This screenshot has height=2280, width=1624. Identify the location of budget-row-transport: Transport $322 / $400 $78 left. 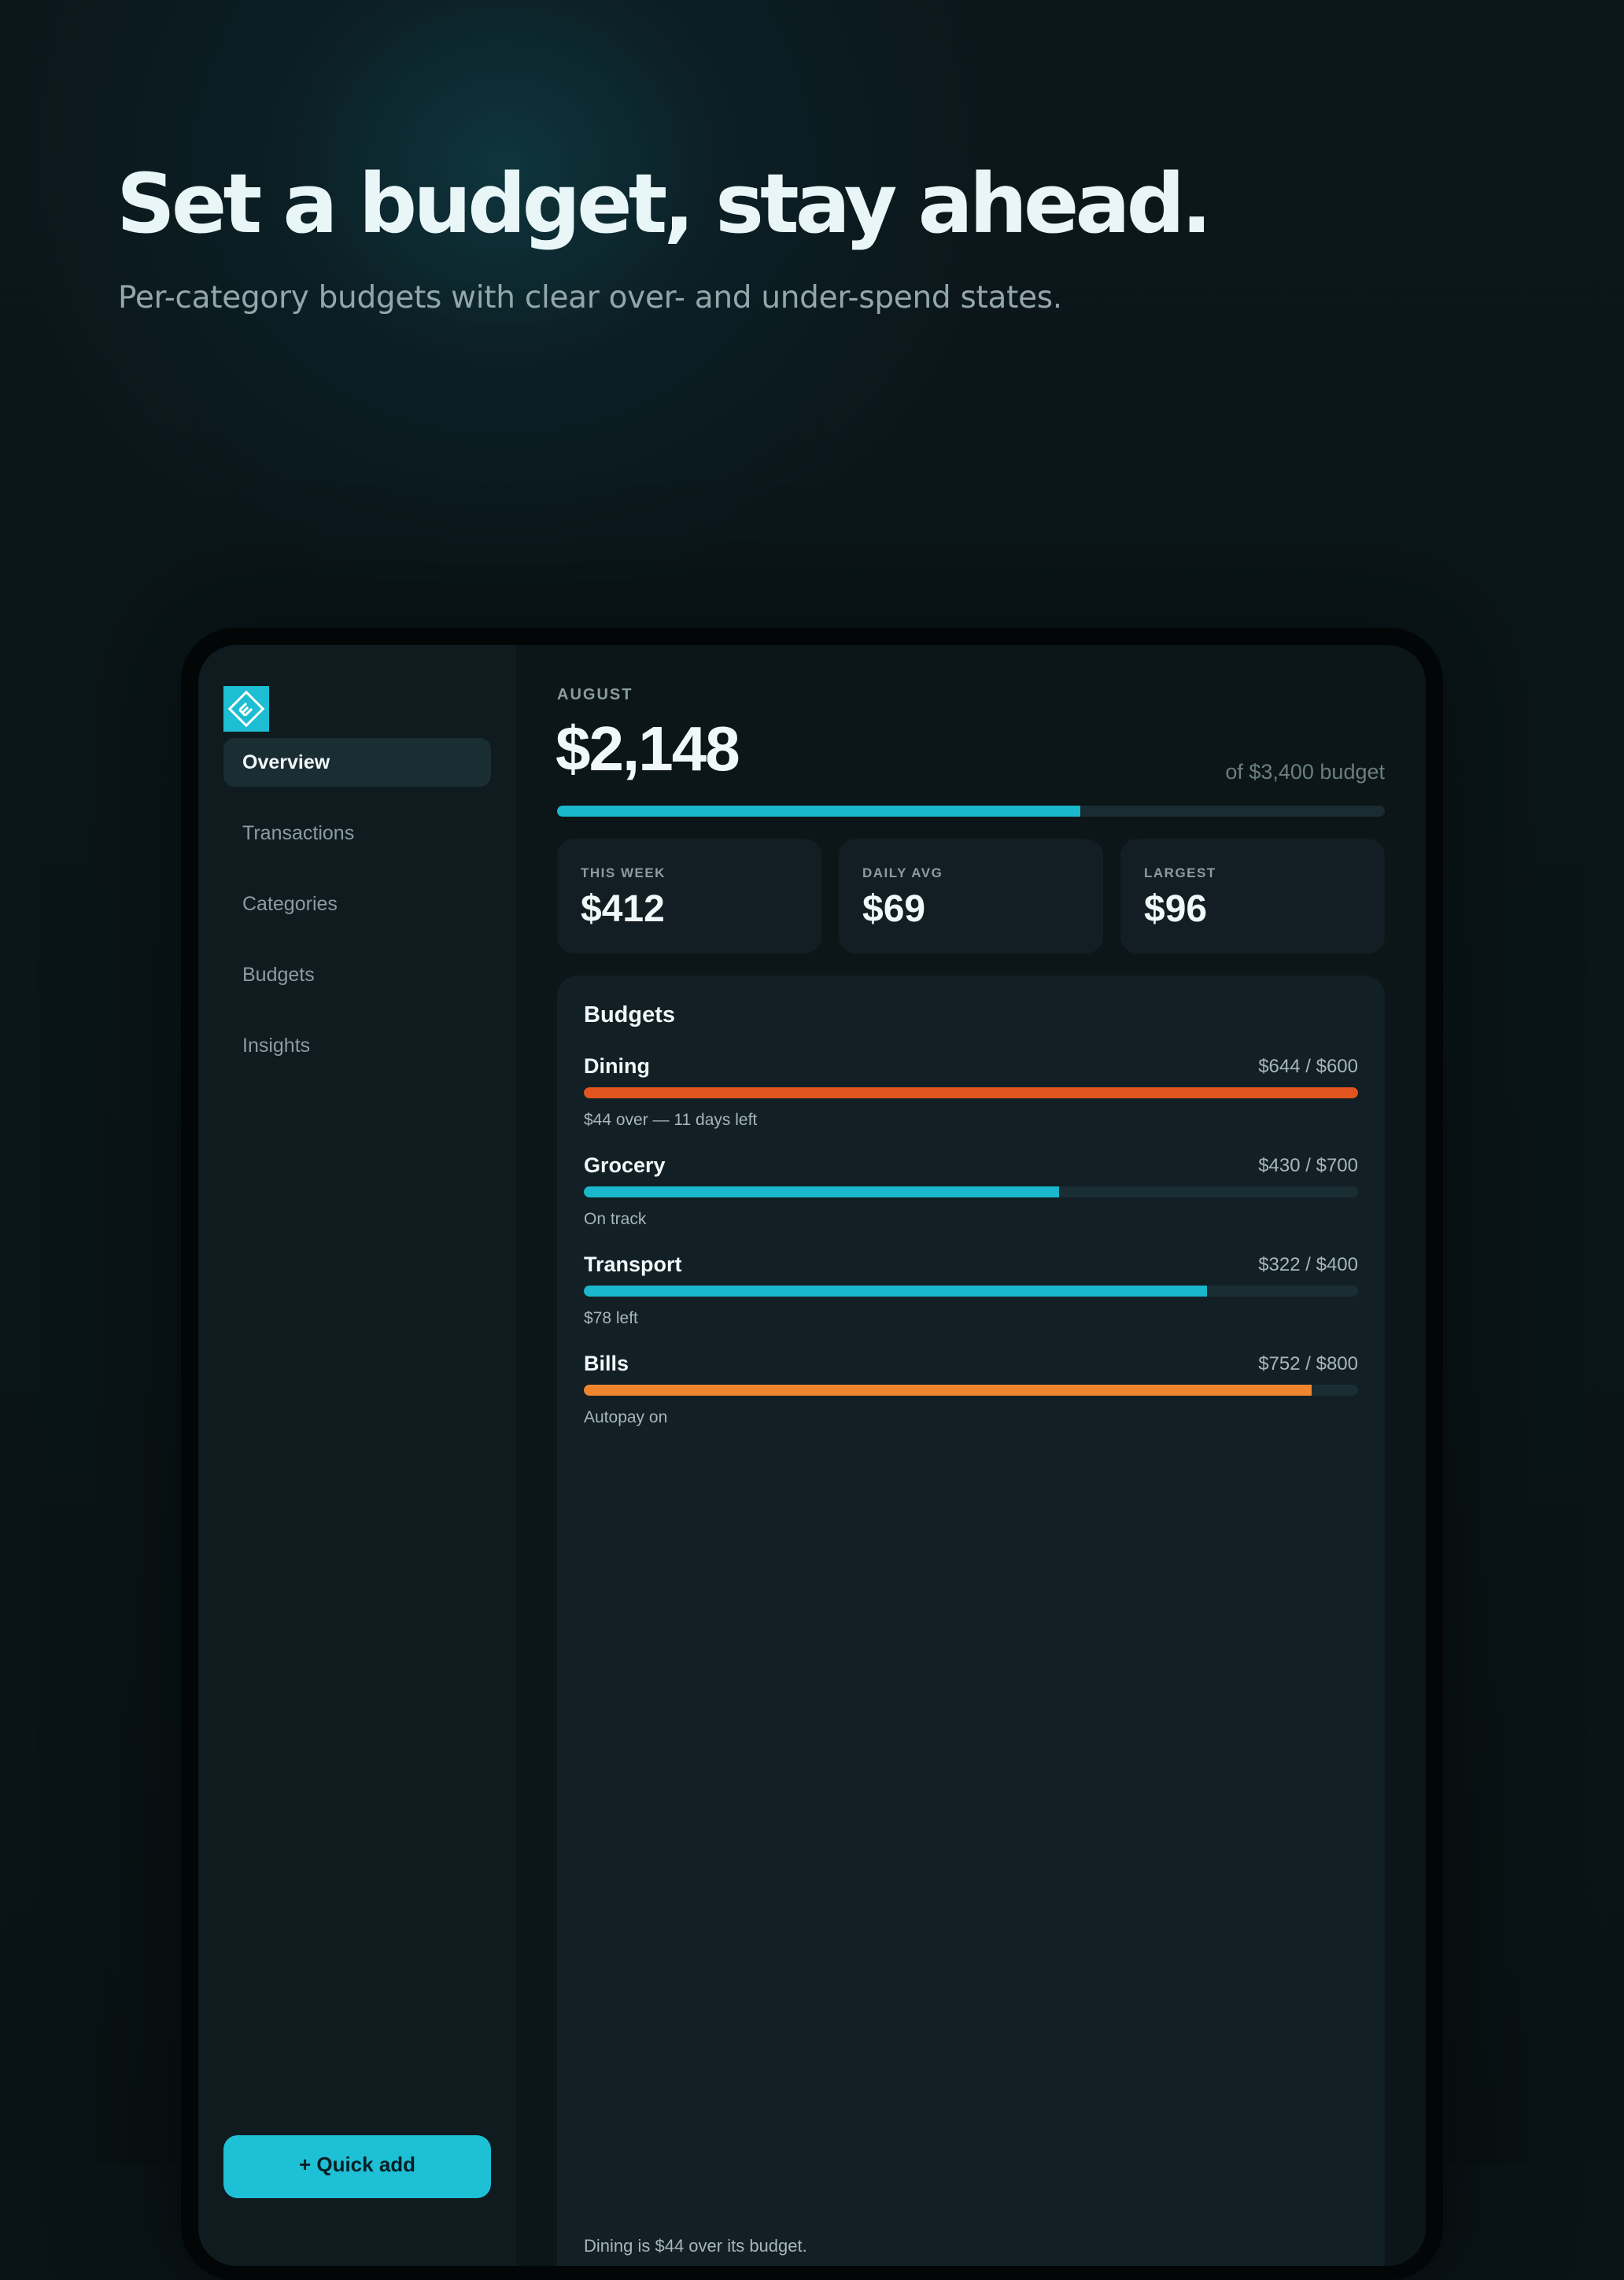
(971, 1300).